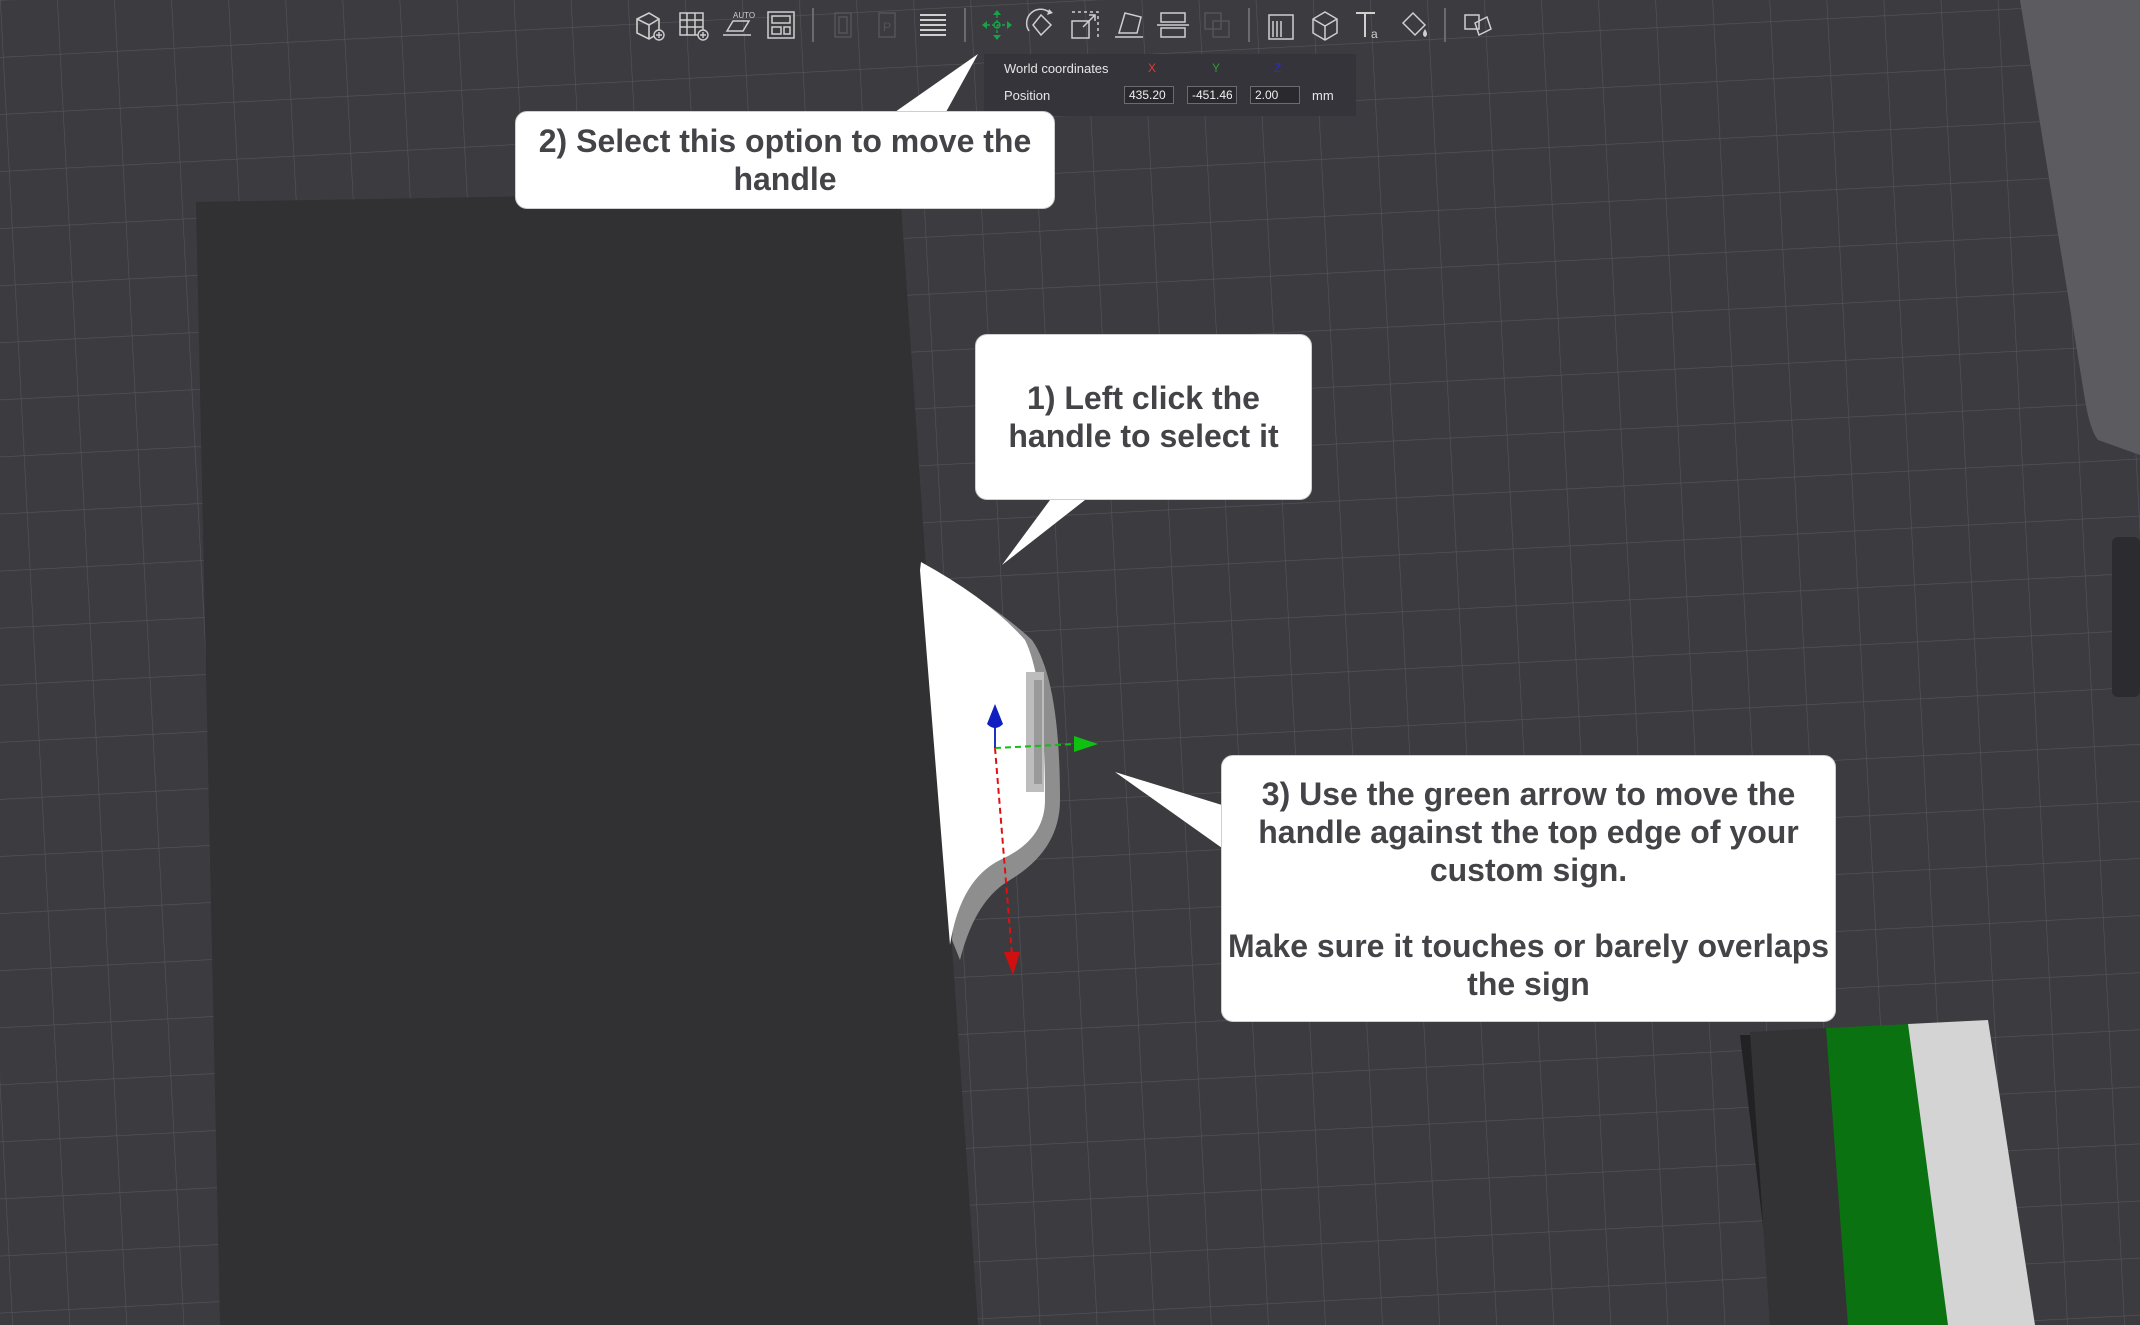 Image resolution: width=2140 pixels, height=1325 pixels. What do you see at coordinates (1278, 68) in the screenshot?
I see `axis-z-label: Z` at bounding box center [1278, 68].